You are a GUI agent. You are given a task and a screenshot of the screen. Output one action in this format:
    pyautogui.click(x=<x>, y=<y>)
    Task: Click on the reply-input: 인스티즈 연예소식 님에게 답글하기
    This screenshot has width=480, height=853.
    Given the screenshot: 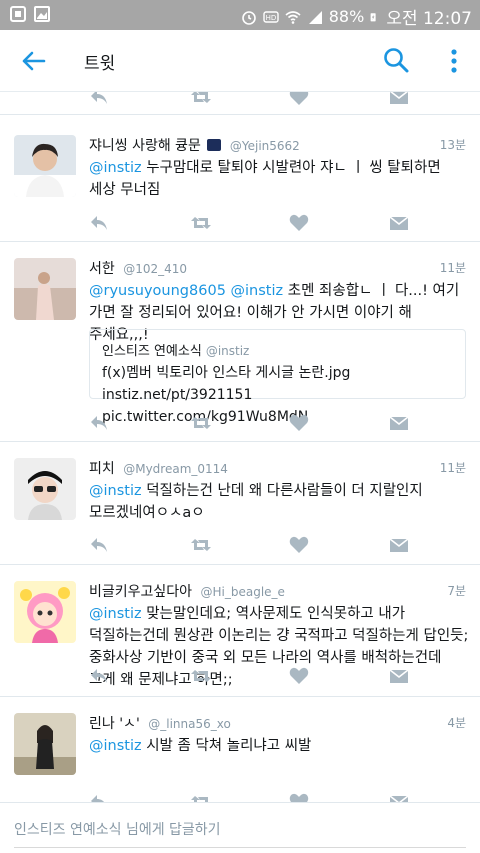 What is the action you would take?
    pyautogui.click(x=117, y=829)
    